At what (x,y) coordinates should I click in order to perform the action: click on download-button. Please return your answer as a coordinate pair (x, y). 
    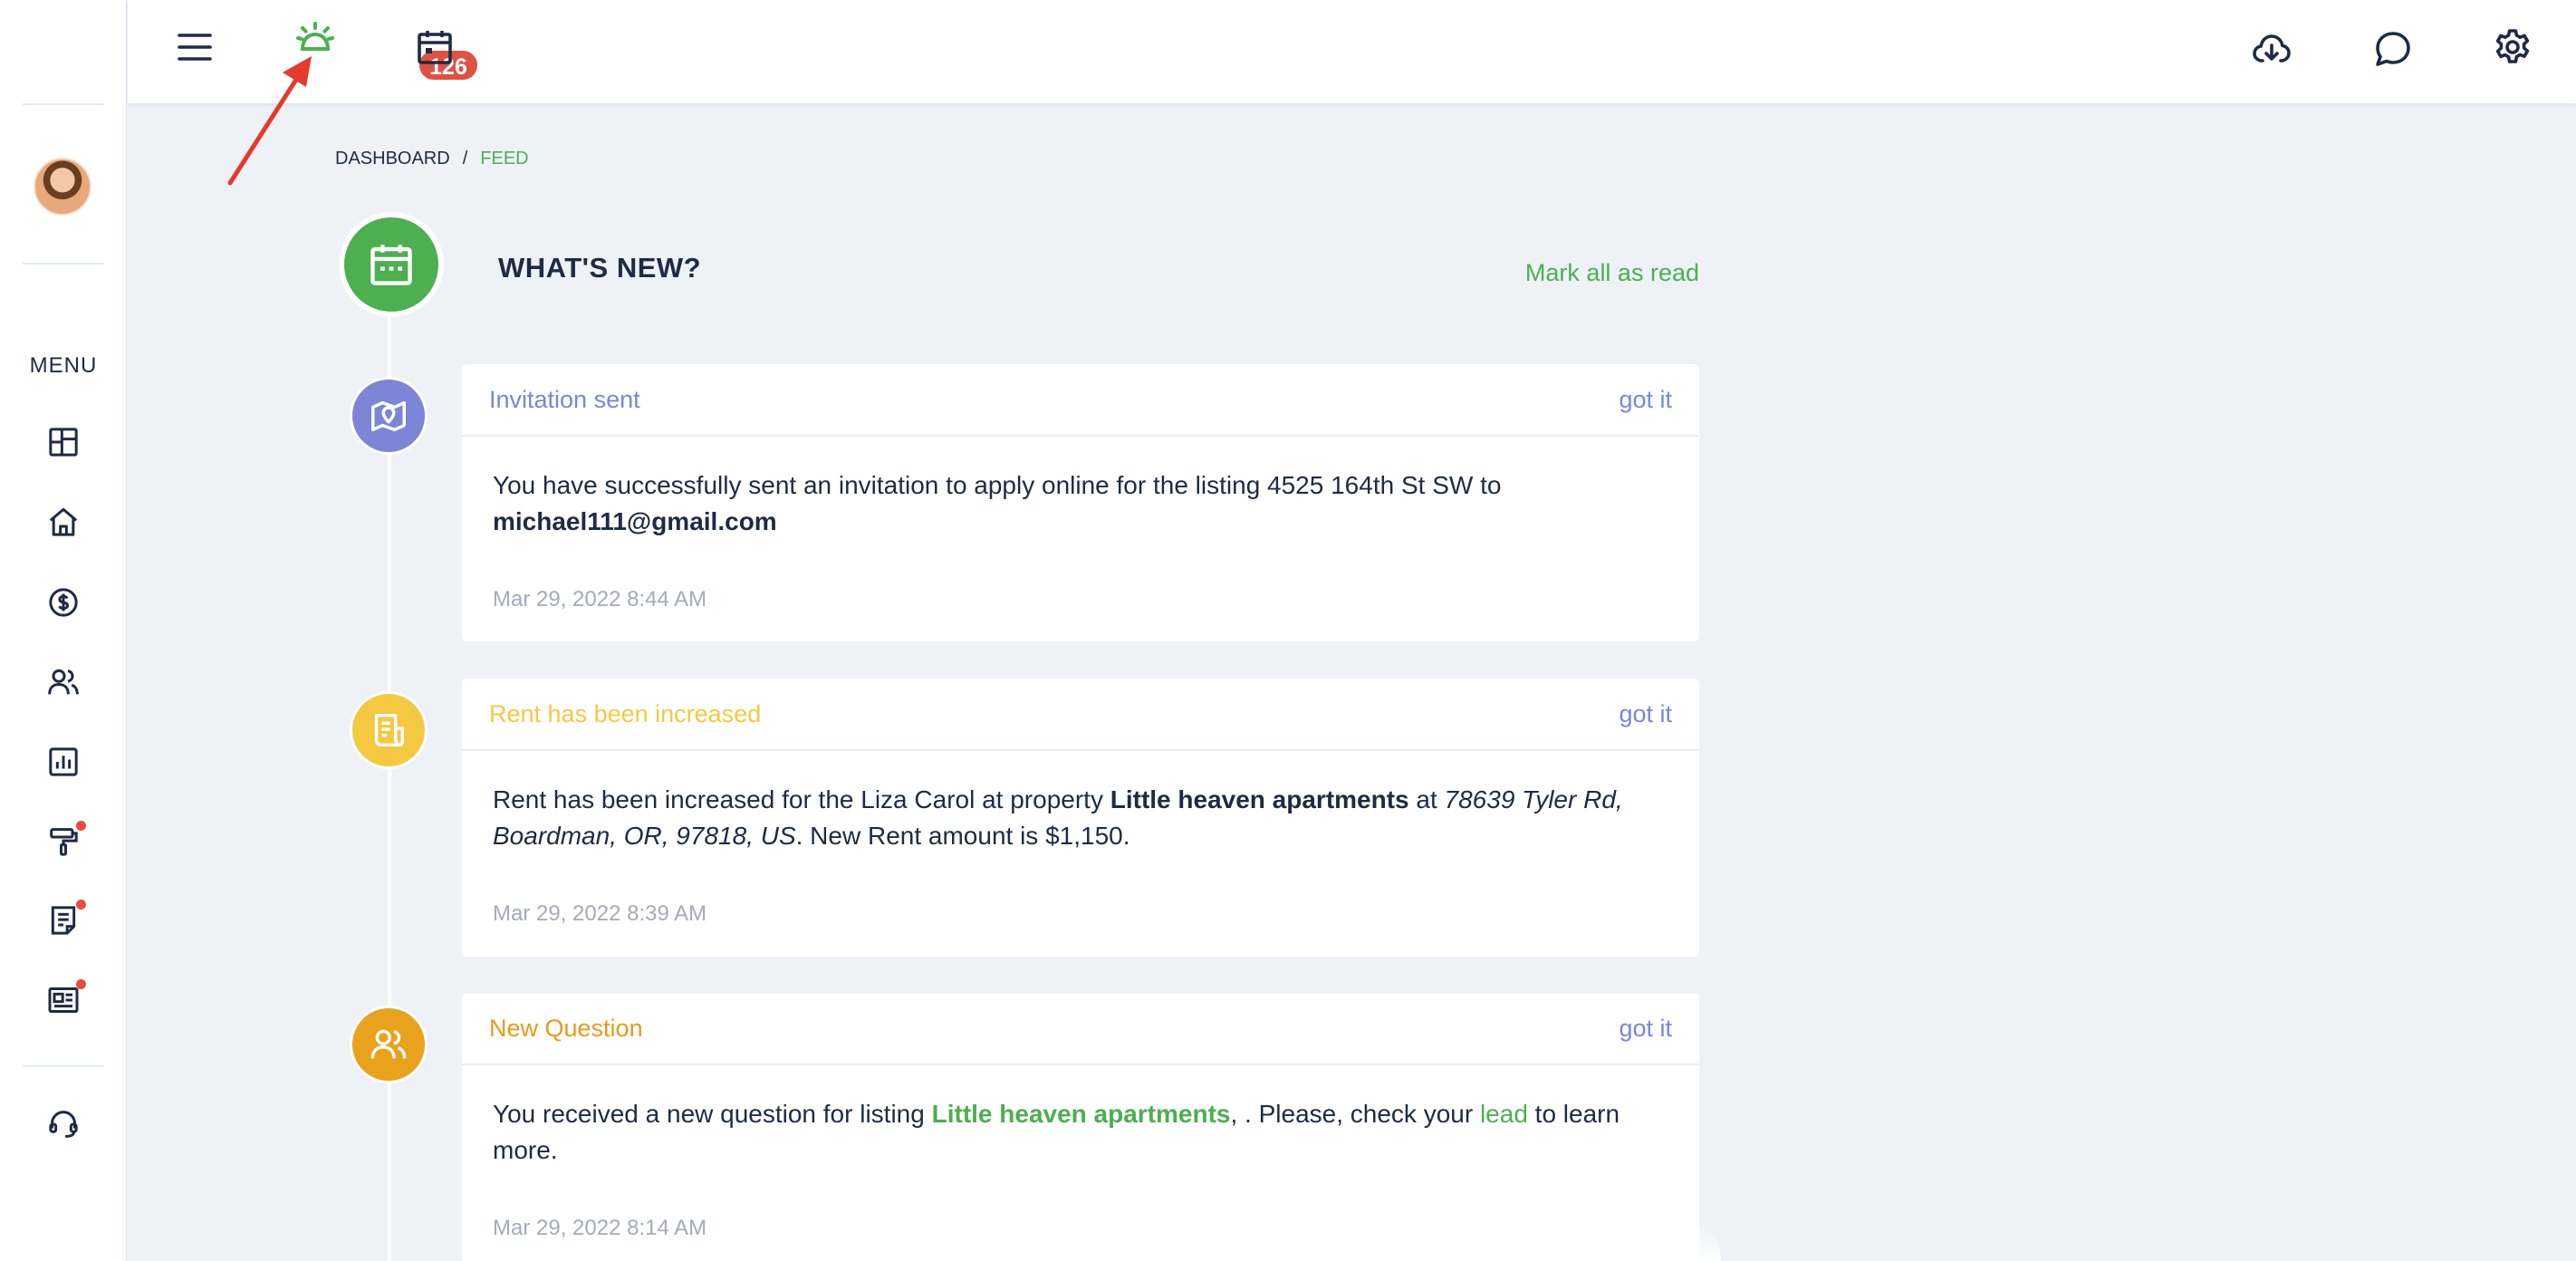
    Looking at the image, I should click on (2271, 49).